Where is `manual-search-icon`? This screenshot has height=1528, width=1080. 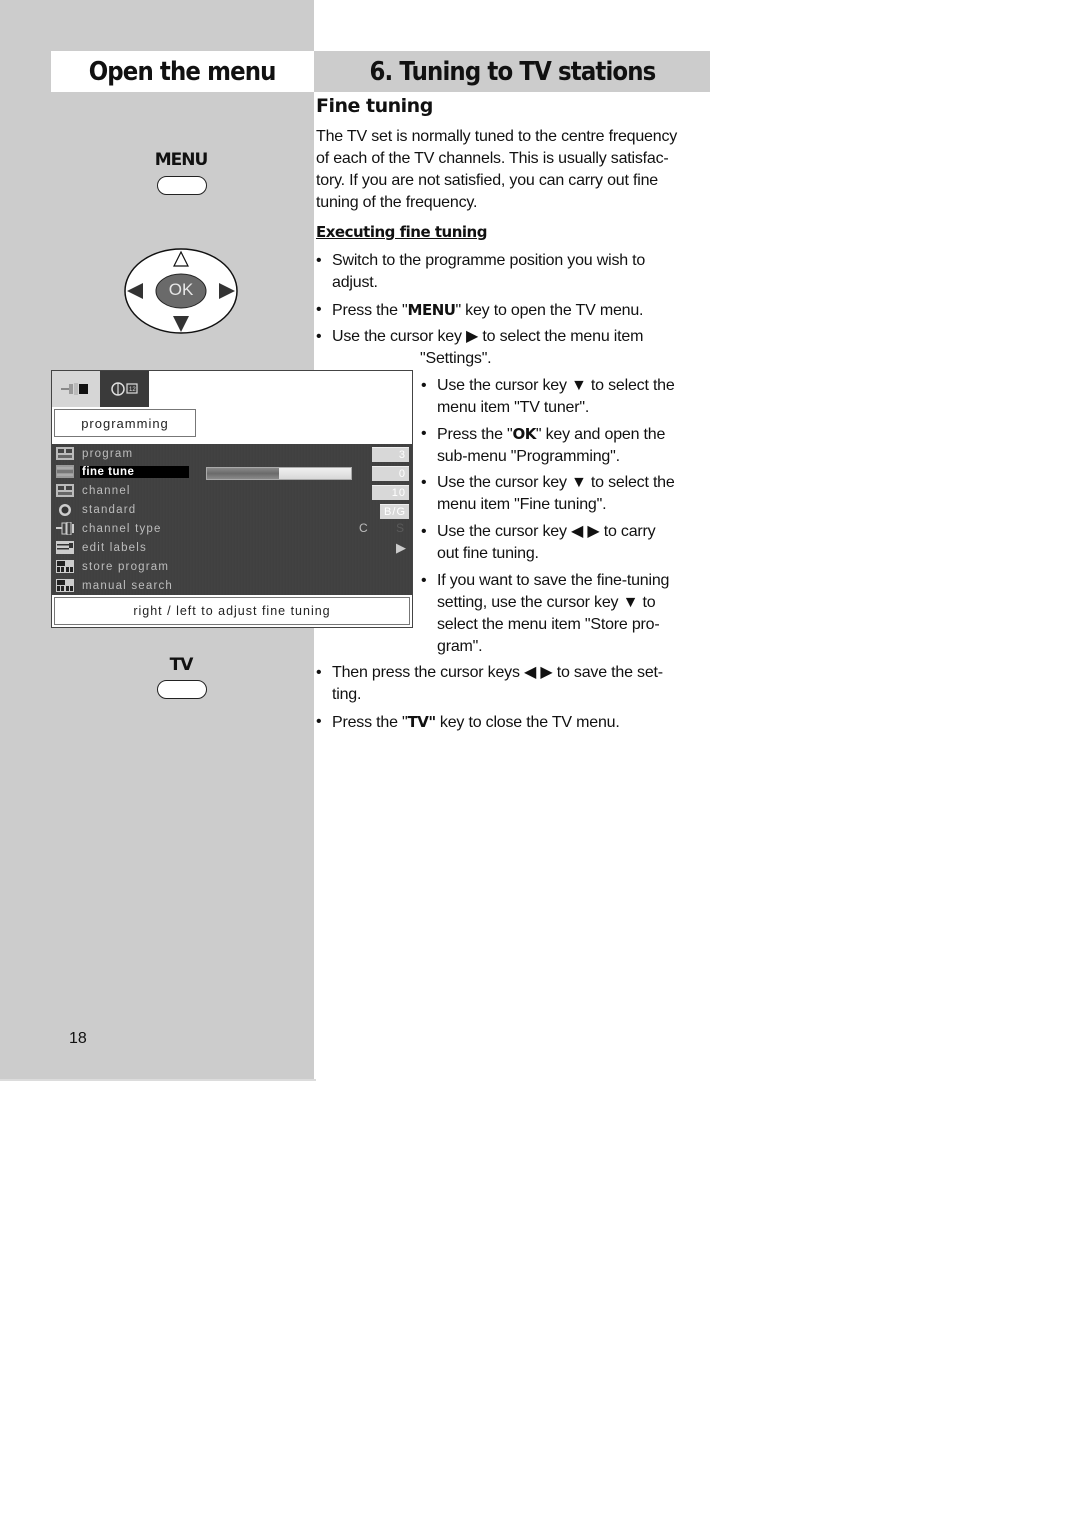
manual-search-icon is located at coordinates (65, 585).